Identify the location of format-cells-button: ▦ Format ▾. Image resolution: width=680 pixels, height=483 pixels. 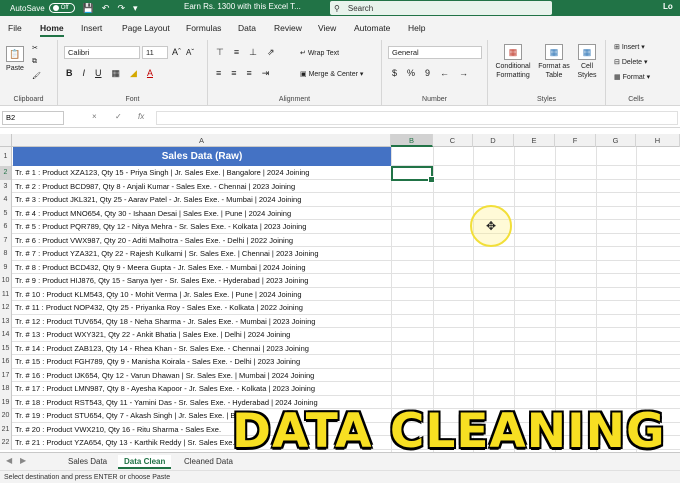
(632, 77).